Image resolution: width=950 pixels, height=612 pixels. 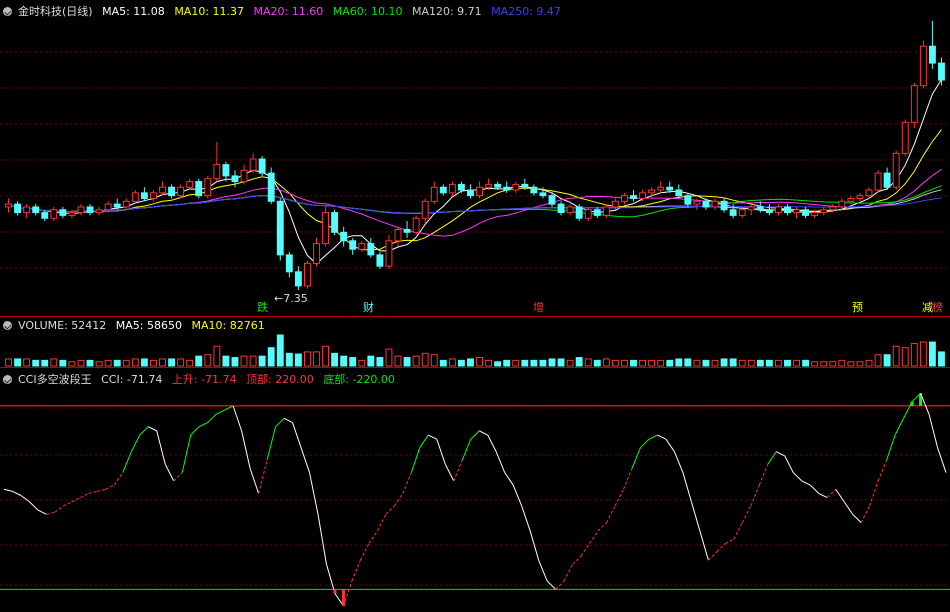 I want to click on event-tag-finance: 财, so click(x=368, y=307).